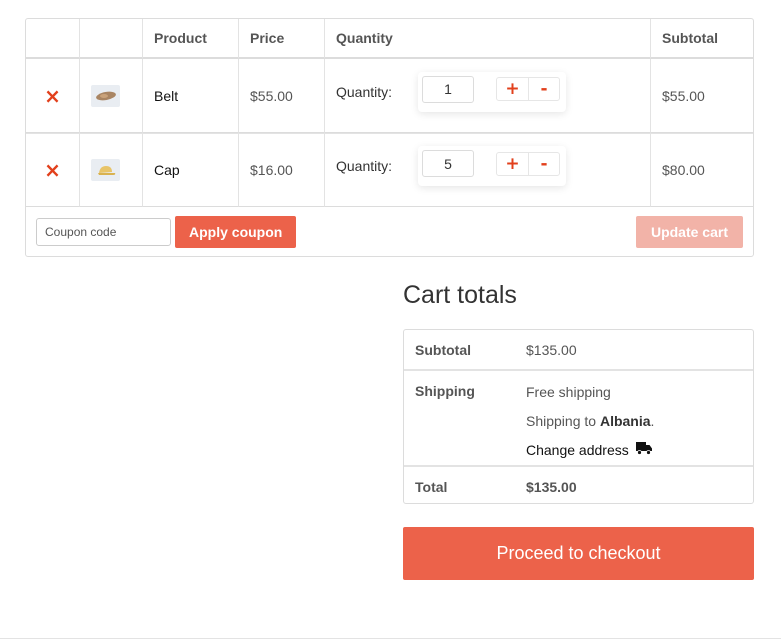  I want to click on product-column-header: Product, so click(191, 39).